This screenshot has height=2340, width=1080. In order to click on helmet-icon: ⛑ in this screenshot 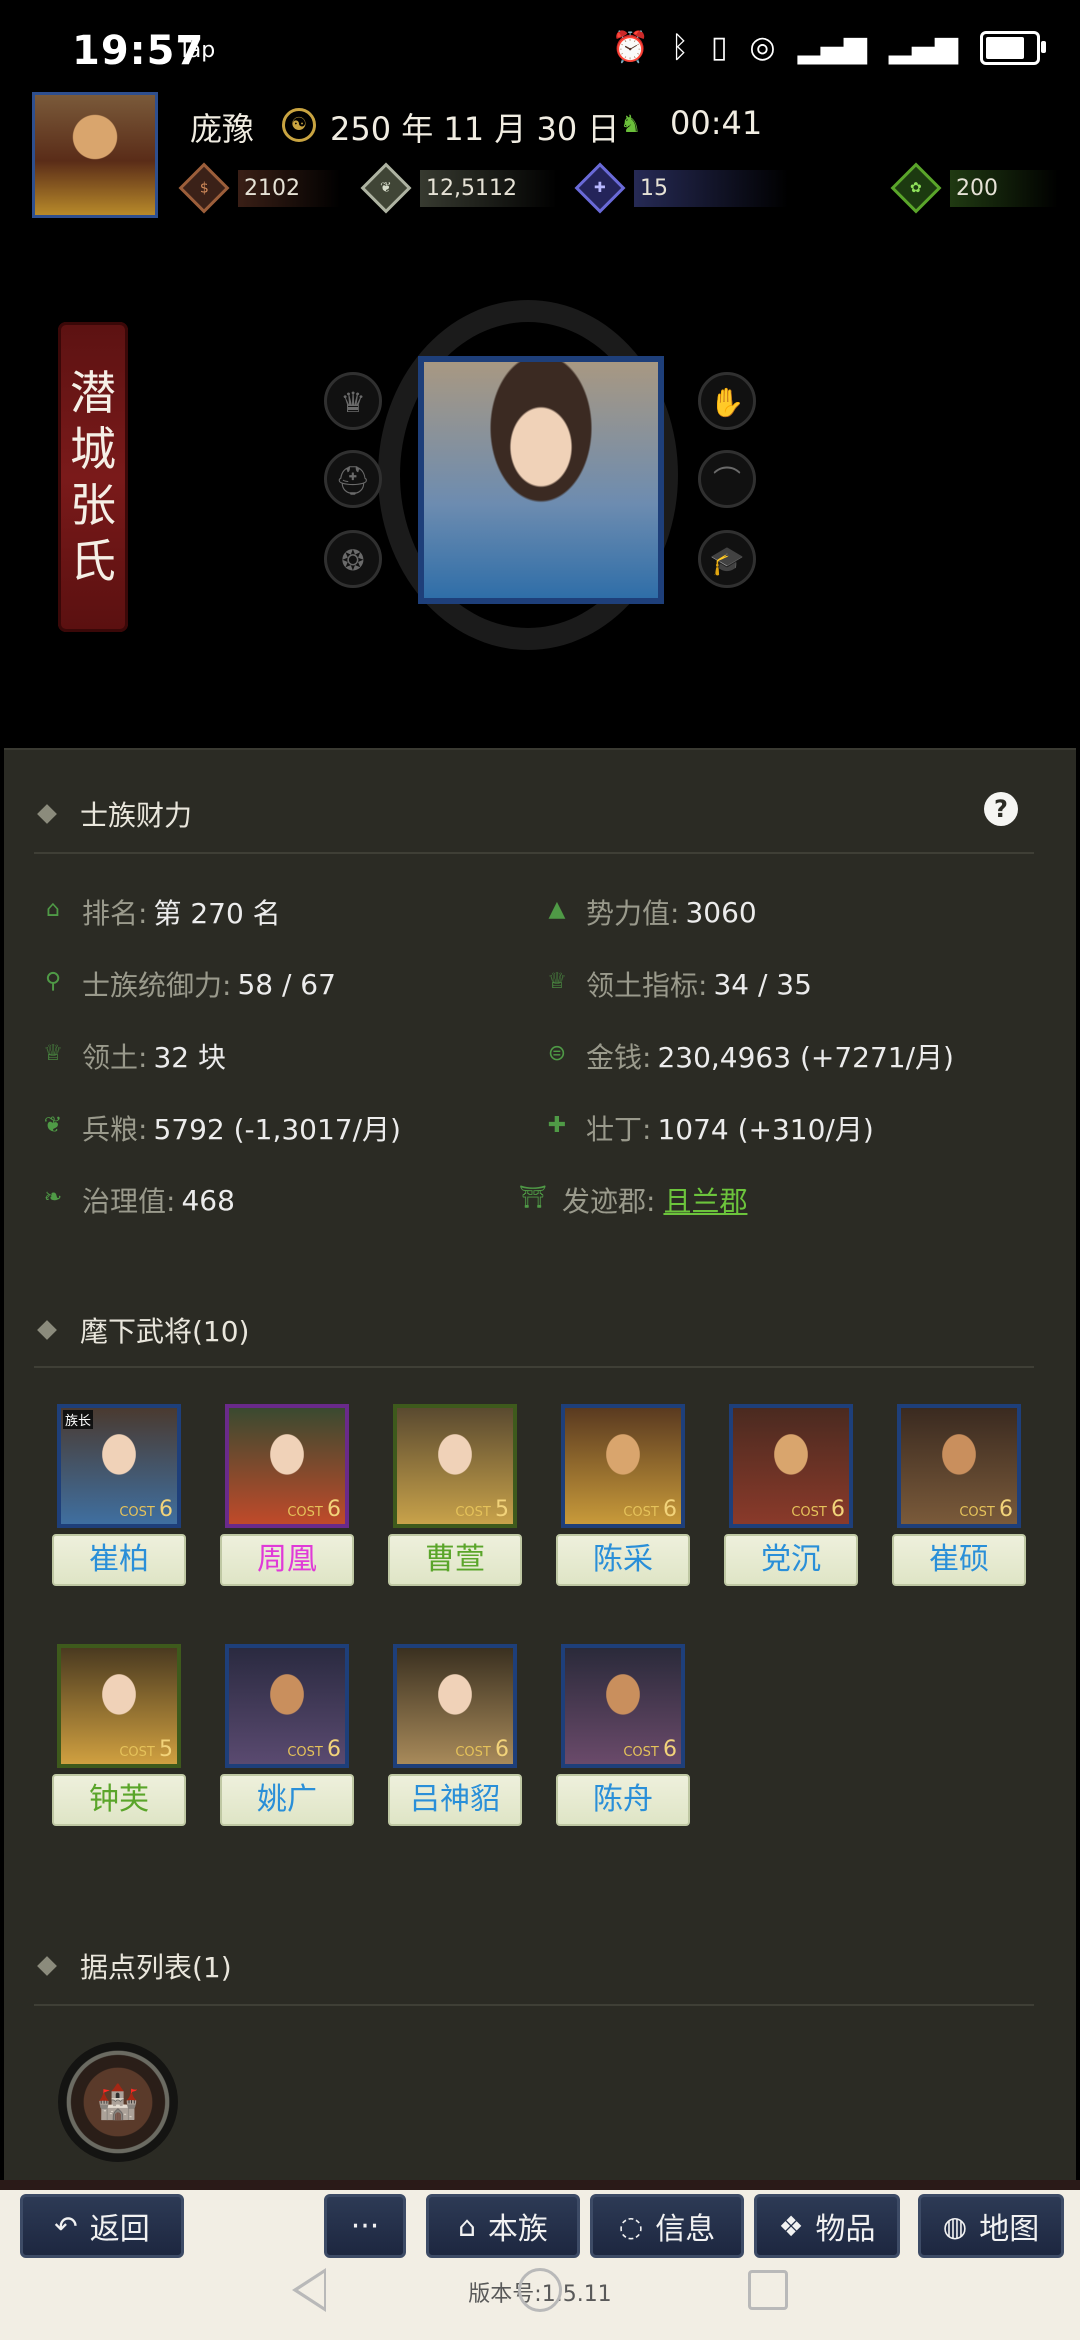, I will do `click(353, 479)`.